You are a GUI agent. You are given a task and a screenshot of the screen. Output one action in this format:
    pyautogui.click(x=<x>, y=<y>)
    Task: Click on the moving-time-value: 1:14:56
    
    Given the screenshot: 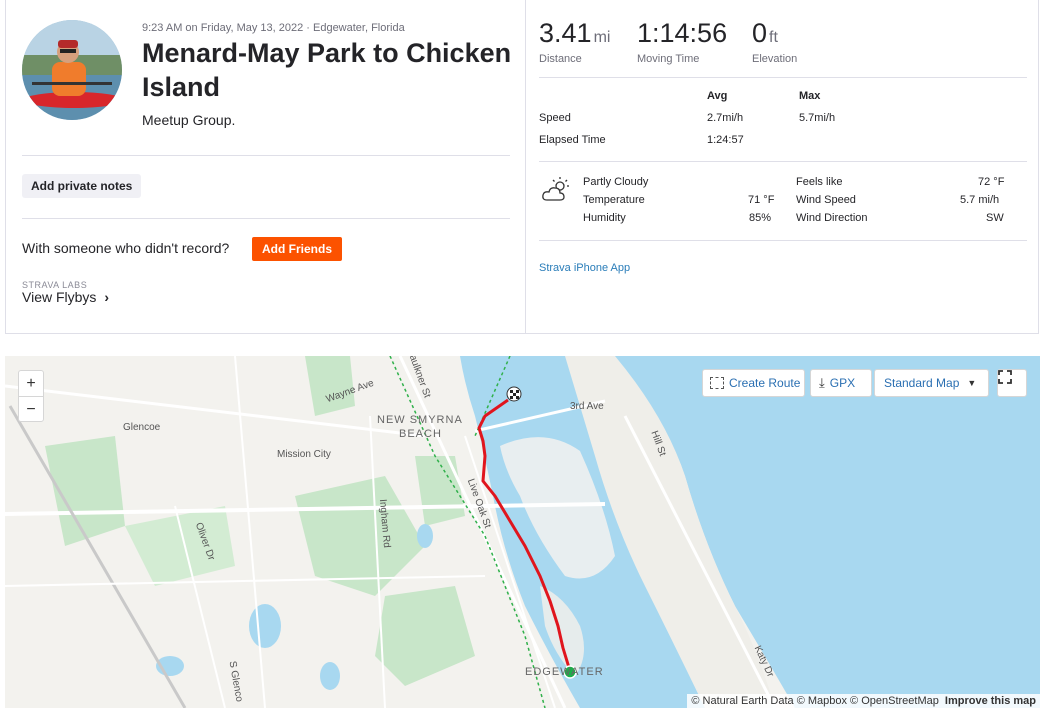 What is the action you would take?
    pyautogui.click(x=682, y=33)
    